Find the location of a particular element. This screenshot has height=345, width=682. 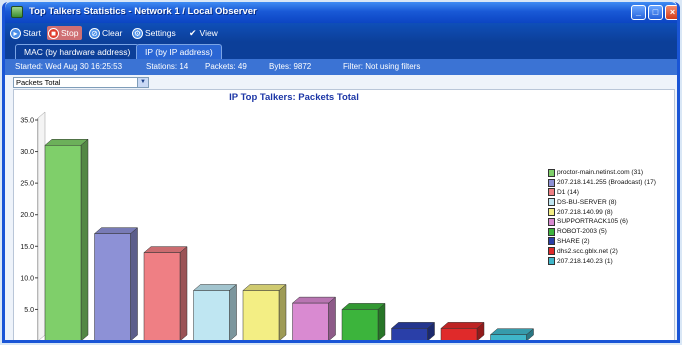

legend-item: SHARE (2) is located at coordinates (612, 242).